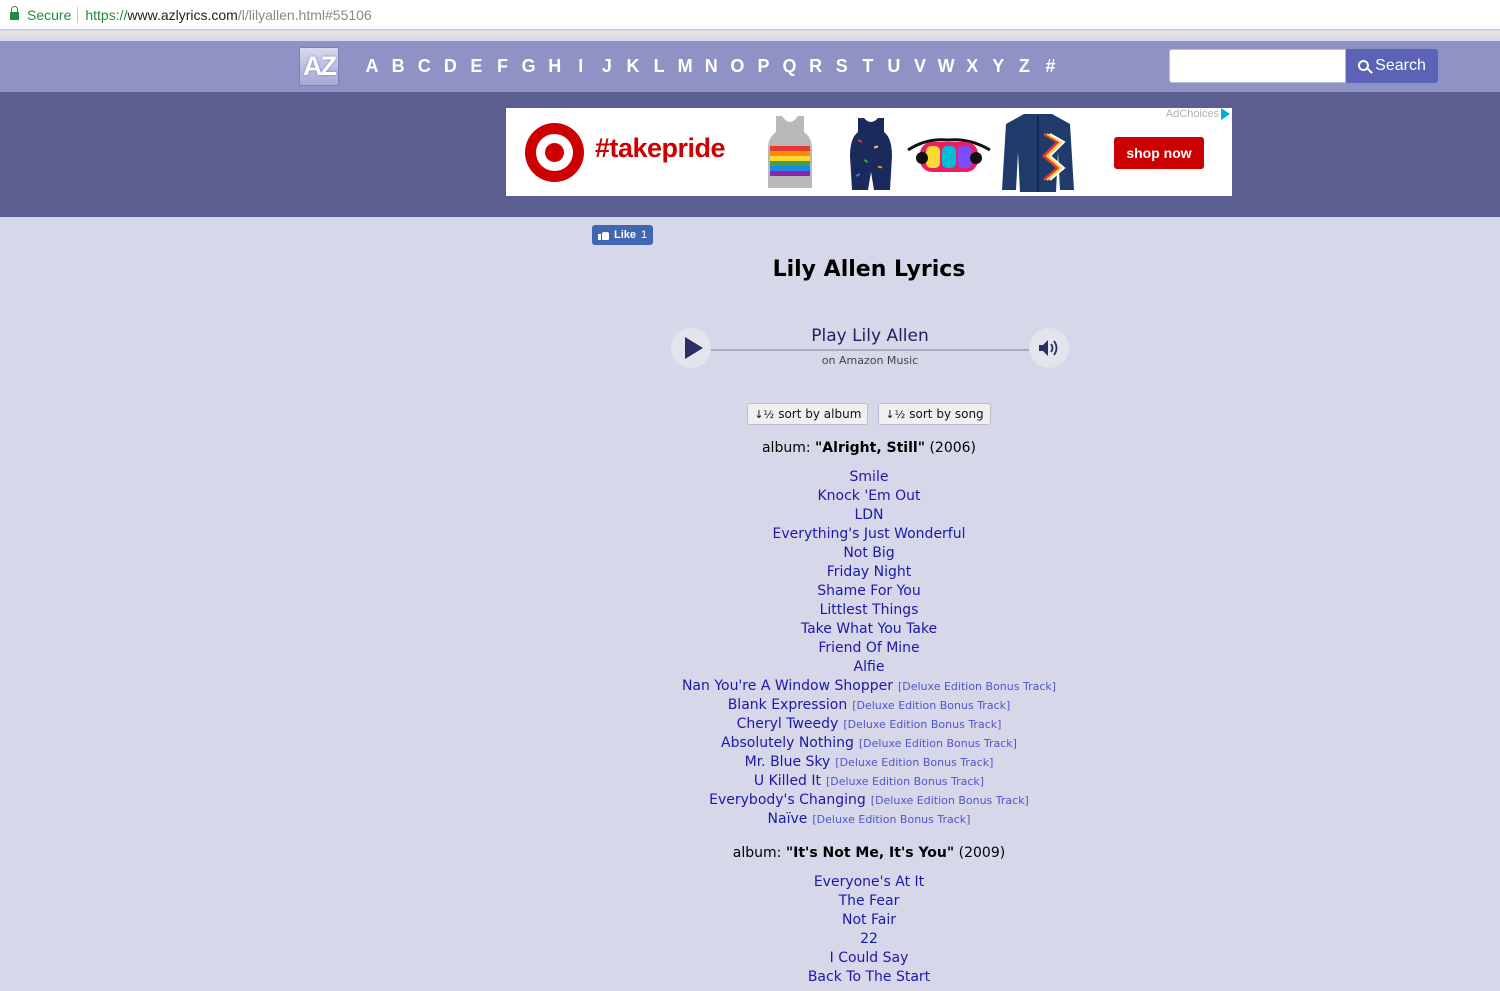 The width and height of the screenshot is (1500, 991). What do you see at coordinates (750, 496) in the screenshot?
I see `song-item: Knock 'Em Out` at bounding box center [750, 496].